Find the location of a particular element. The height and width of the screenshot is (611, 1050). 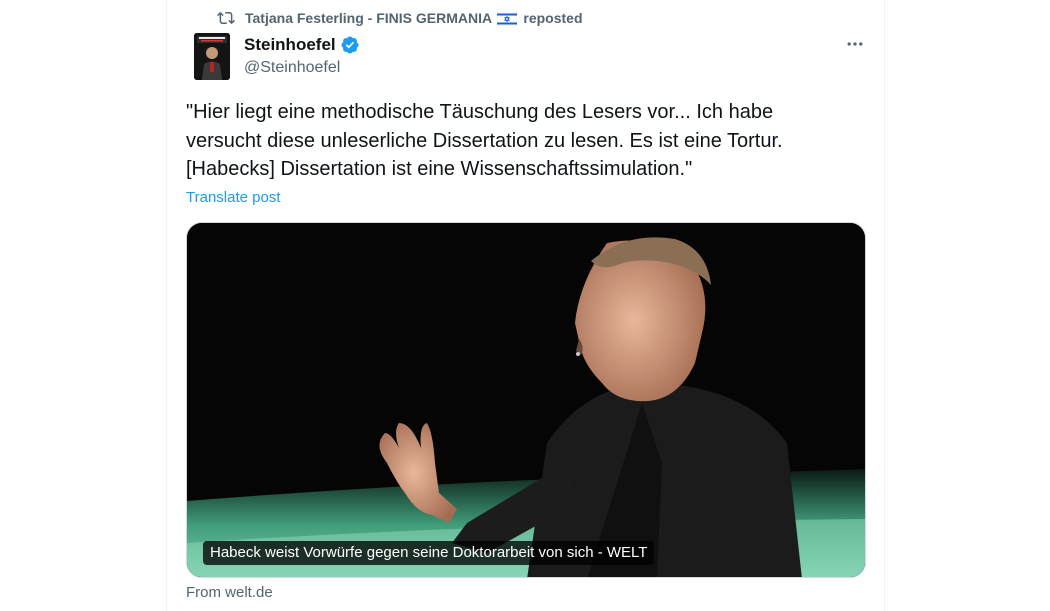

repost-icon is located at coordinates (226, 18).